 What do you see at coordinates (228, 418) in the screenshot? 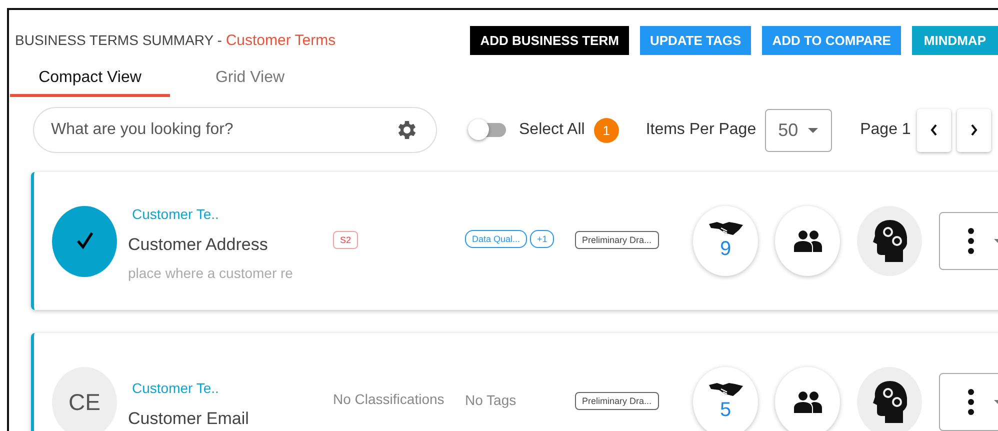
I see `term-name: Customer Email` at bounding box center [228, 418].